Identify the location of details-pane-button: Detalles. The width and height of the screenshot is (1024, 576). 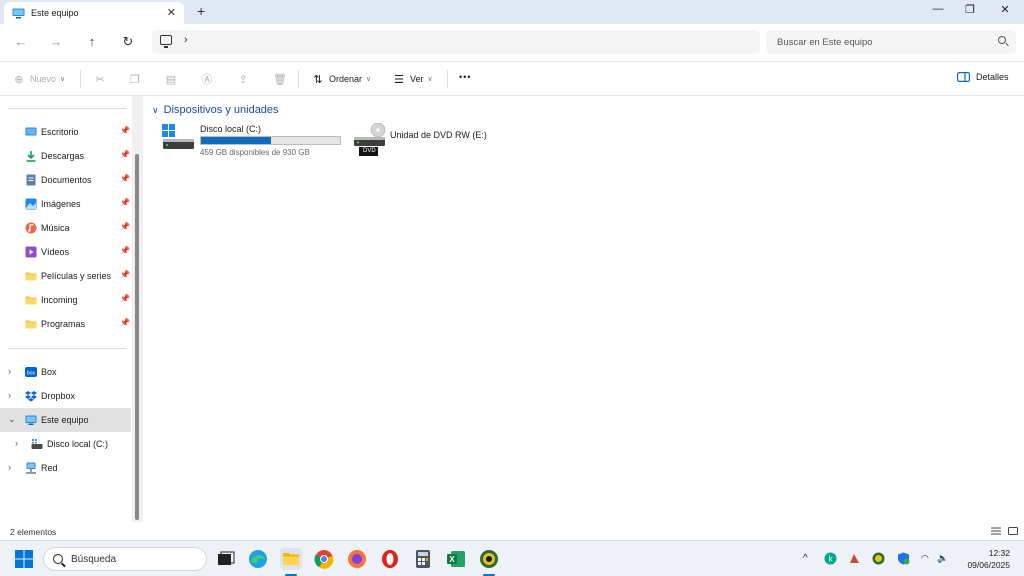
(983, 77).